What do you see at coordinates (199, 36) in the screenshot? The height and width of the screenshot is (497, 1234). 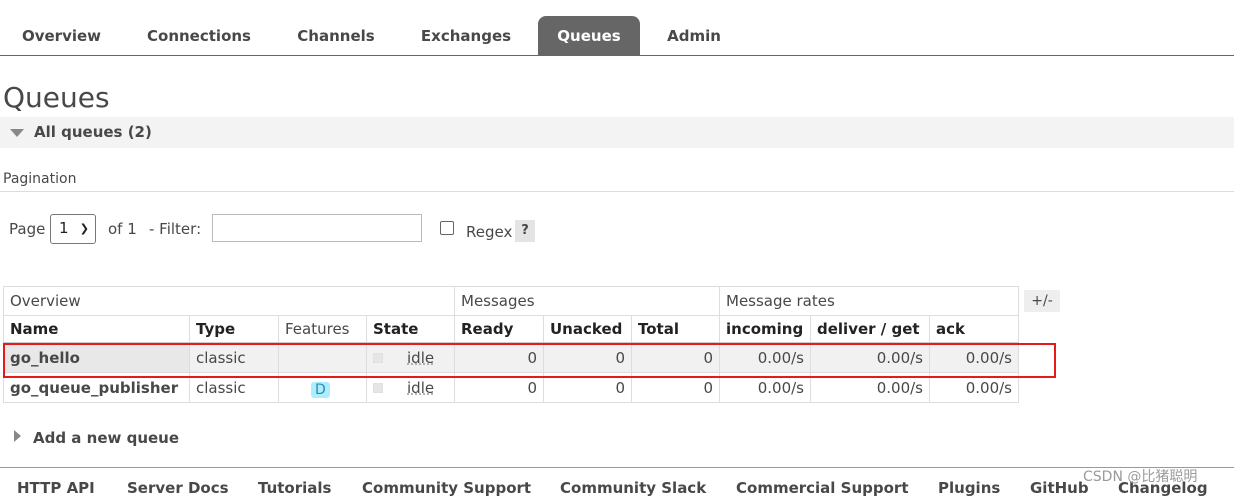 I see `tab-connections: Connections` at bounding box center [199, 36].